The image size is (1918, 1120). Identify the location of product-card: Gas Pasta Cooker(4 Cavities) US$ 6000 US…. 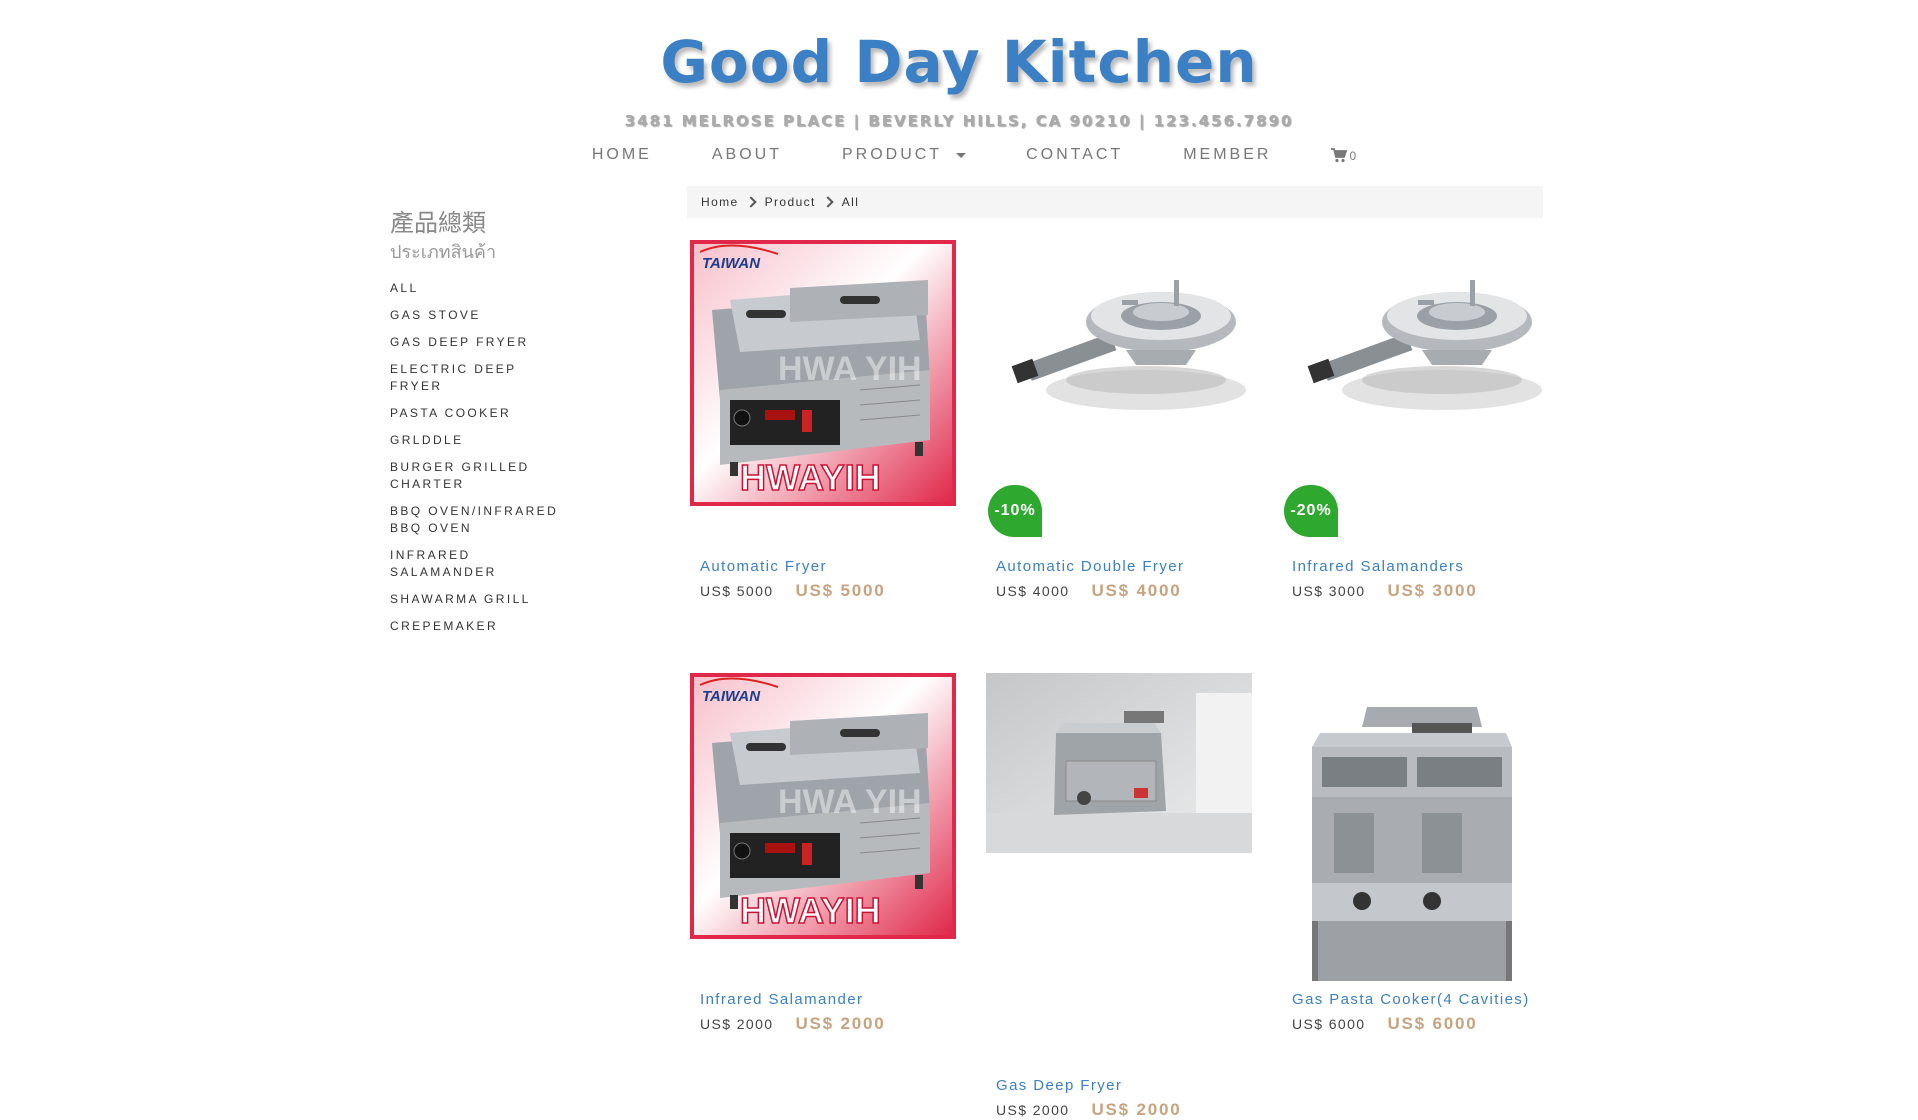
(1415, 853).